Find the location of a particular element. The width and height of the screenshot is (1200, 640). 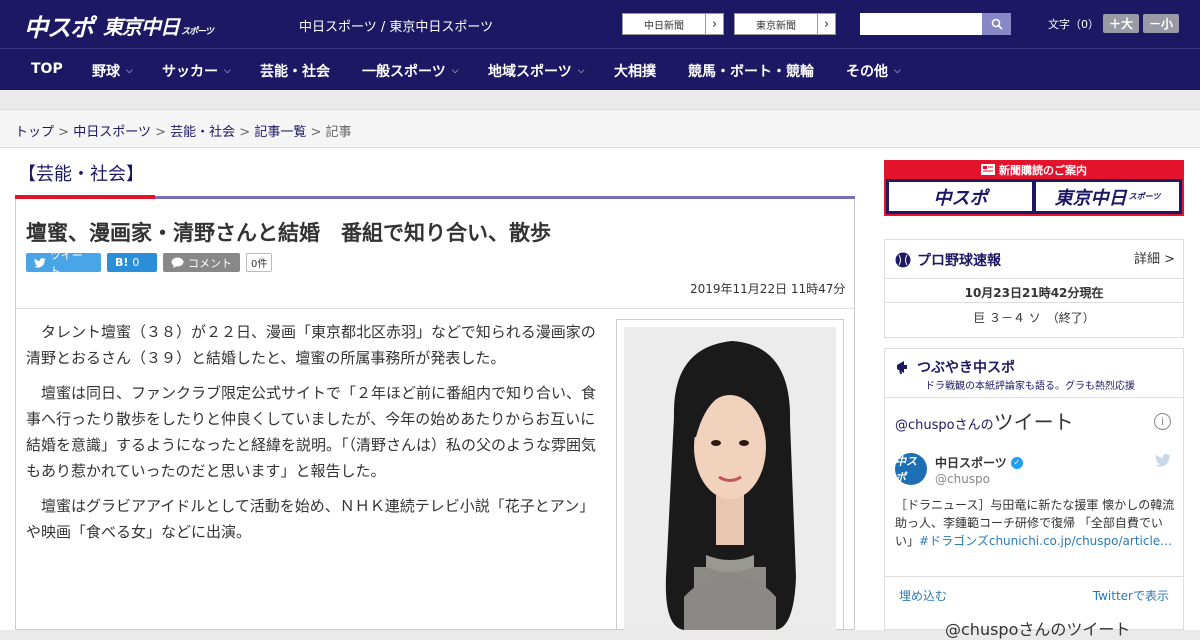

hatena-bookmark-button: B! 0 is located at coordinates (132, 262).